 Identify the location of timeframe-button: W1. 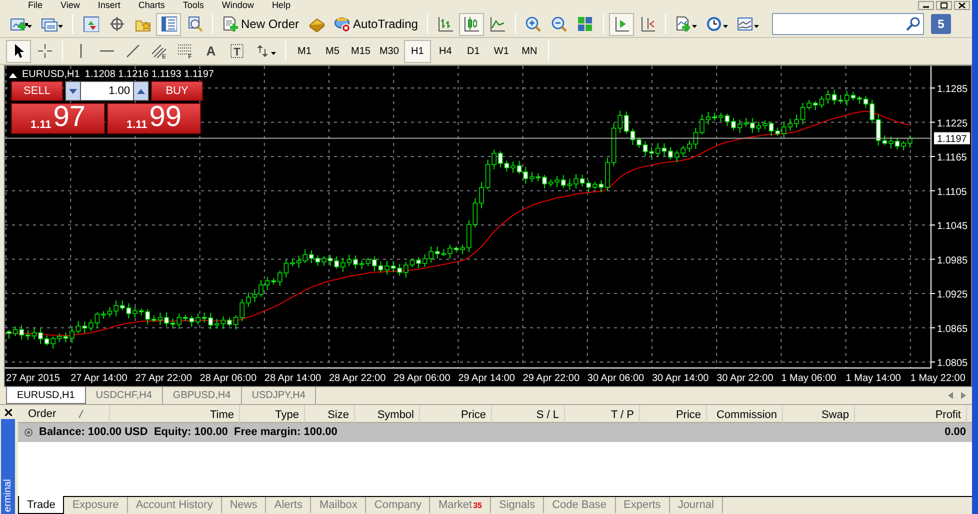
(501, 51).